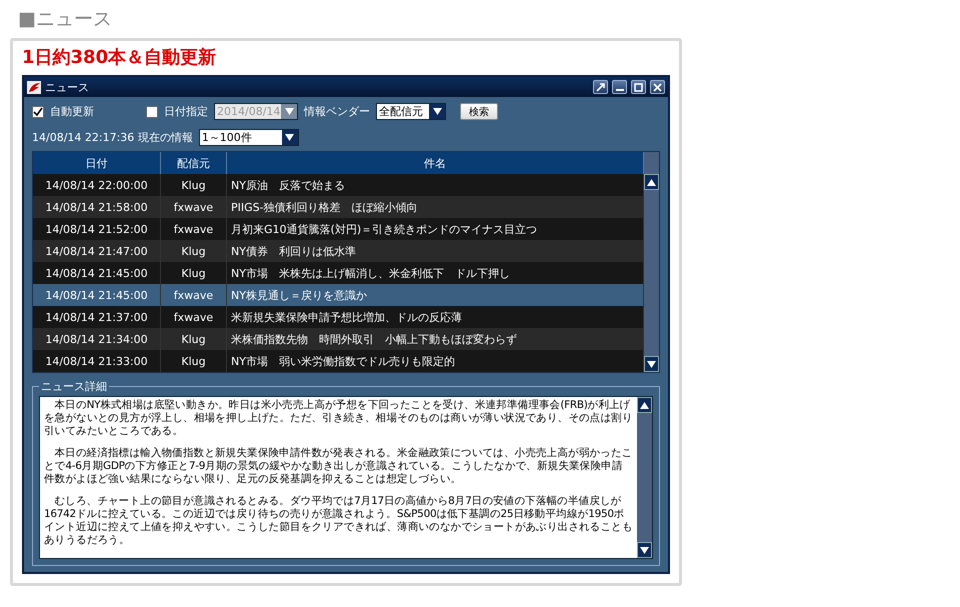  What do you see at coordinates (411, 111) in the screenshot?
I see `vendor-dropdown: 全配信元` at bounding box center [411, 111].